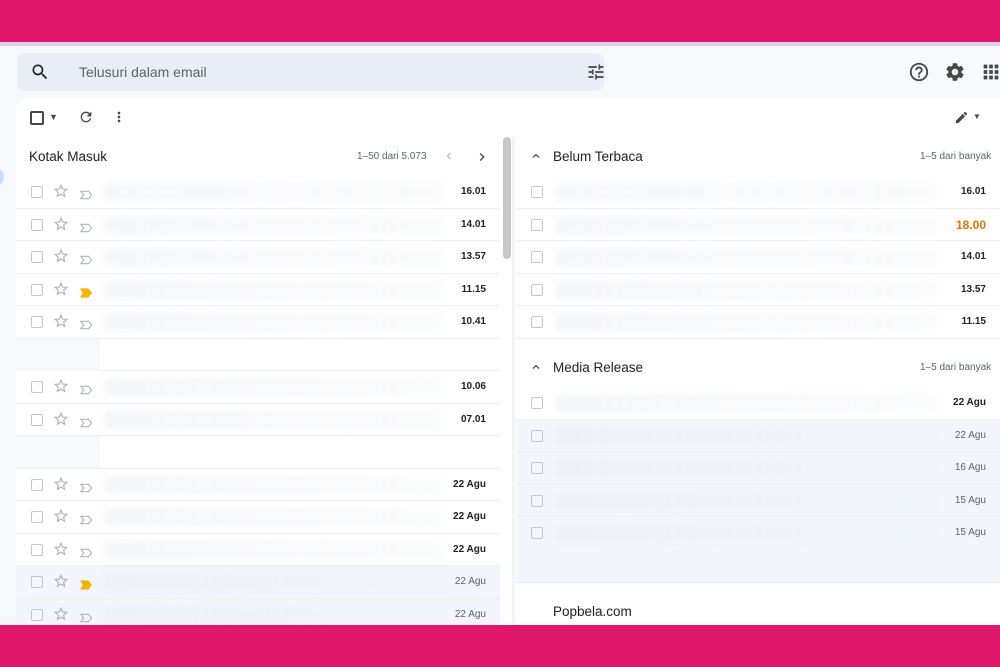  Describe the element at coordinates (258, 387) in the screenshot. I see `inbox-email-row: 10.06` at that location.